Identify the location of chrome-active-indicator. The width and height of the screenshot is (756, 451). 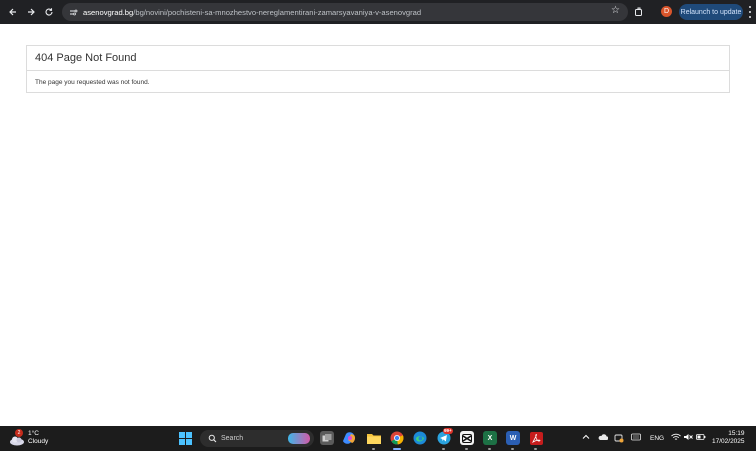
(397, 449).